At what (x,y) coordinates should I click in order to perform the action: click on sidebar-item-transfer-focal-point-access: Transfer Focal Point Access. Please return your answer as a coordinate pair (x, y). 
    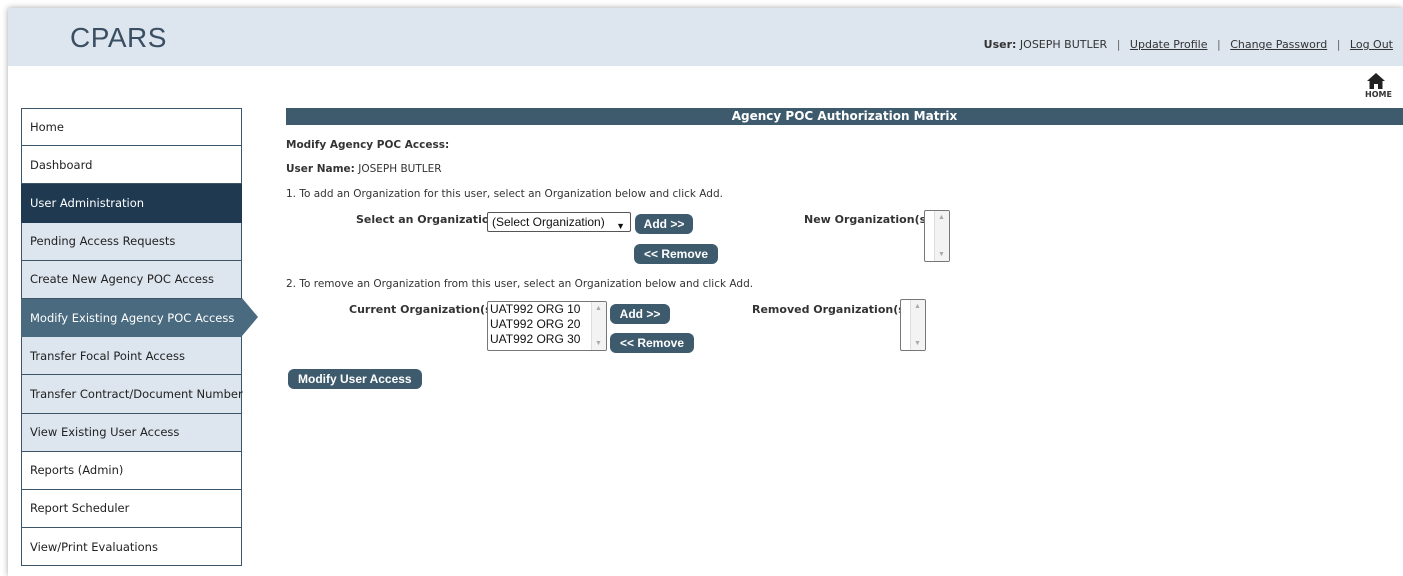
    Looking at the image, I should click on (131, 356).